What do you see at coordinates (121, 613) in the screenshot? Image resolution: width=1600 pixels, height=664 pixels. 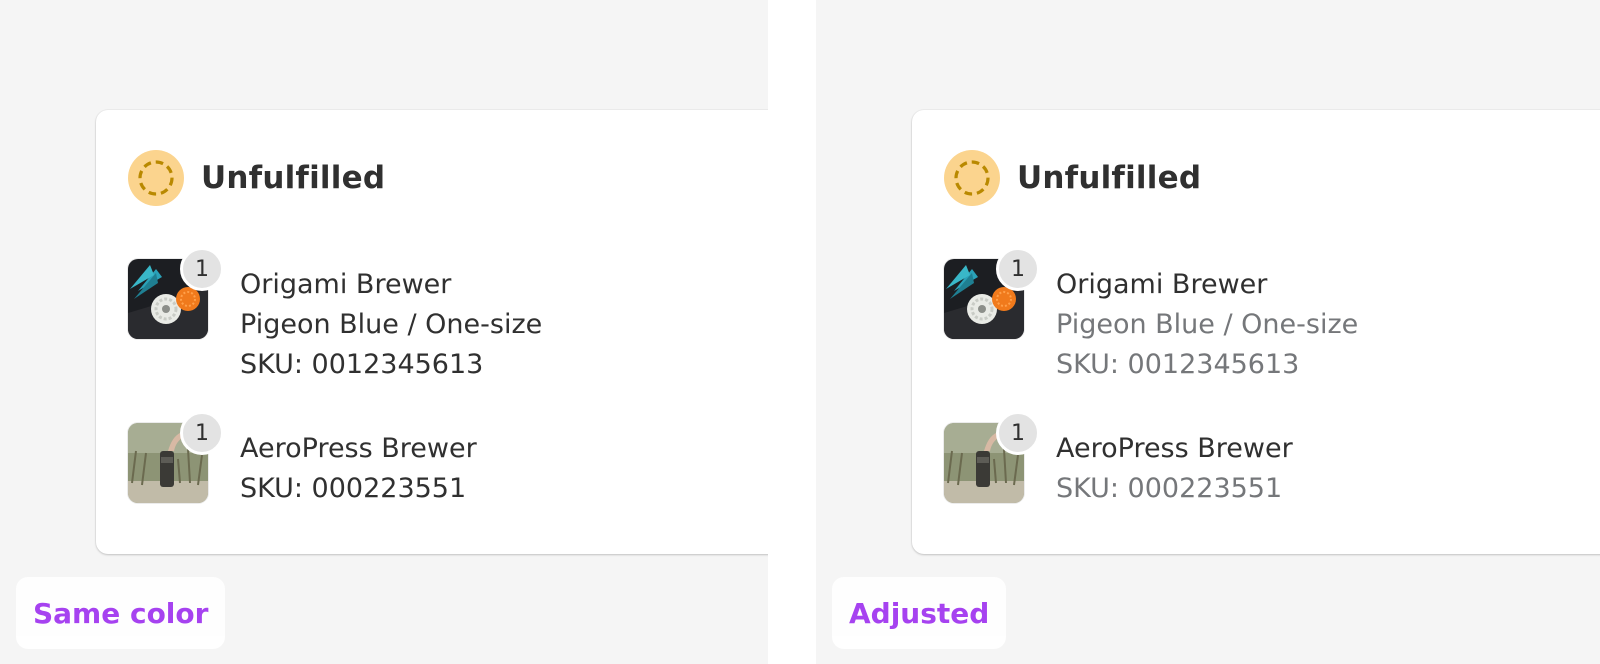 I see `comparison-label: Same color` at bounding box center [121, 613].